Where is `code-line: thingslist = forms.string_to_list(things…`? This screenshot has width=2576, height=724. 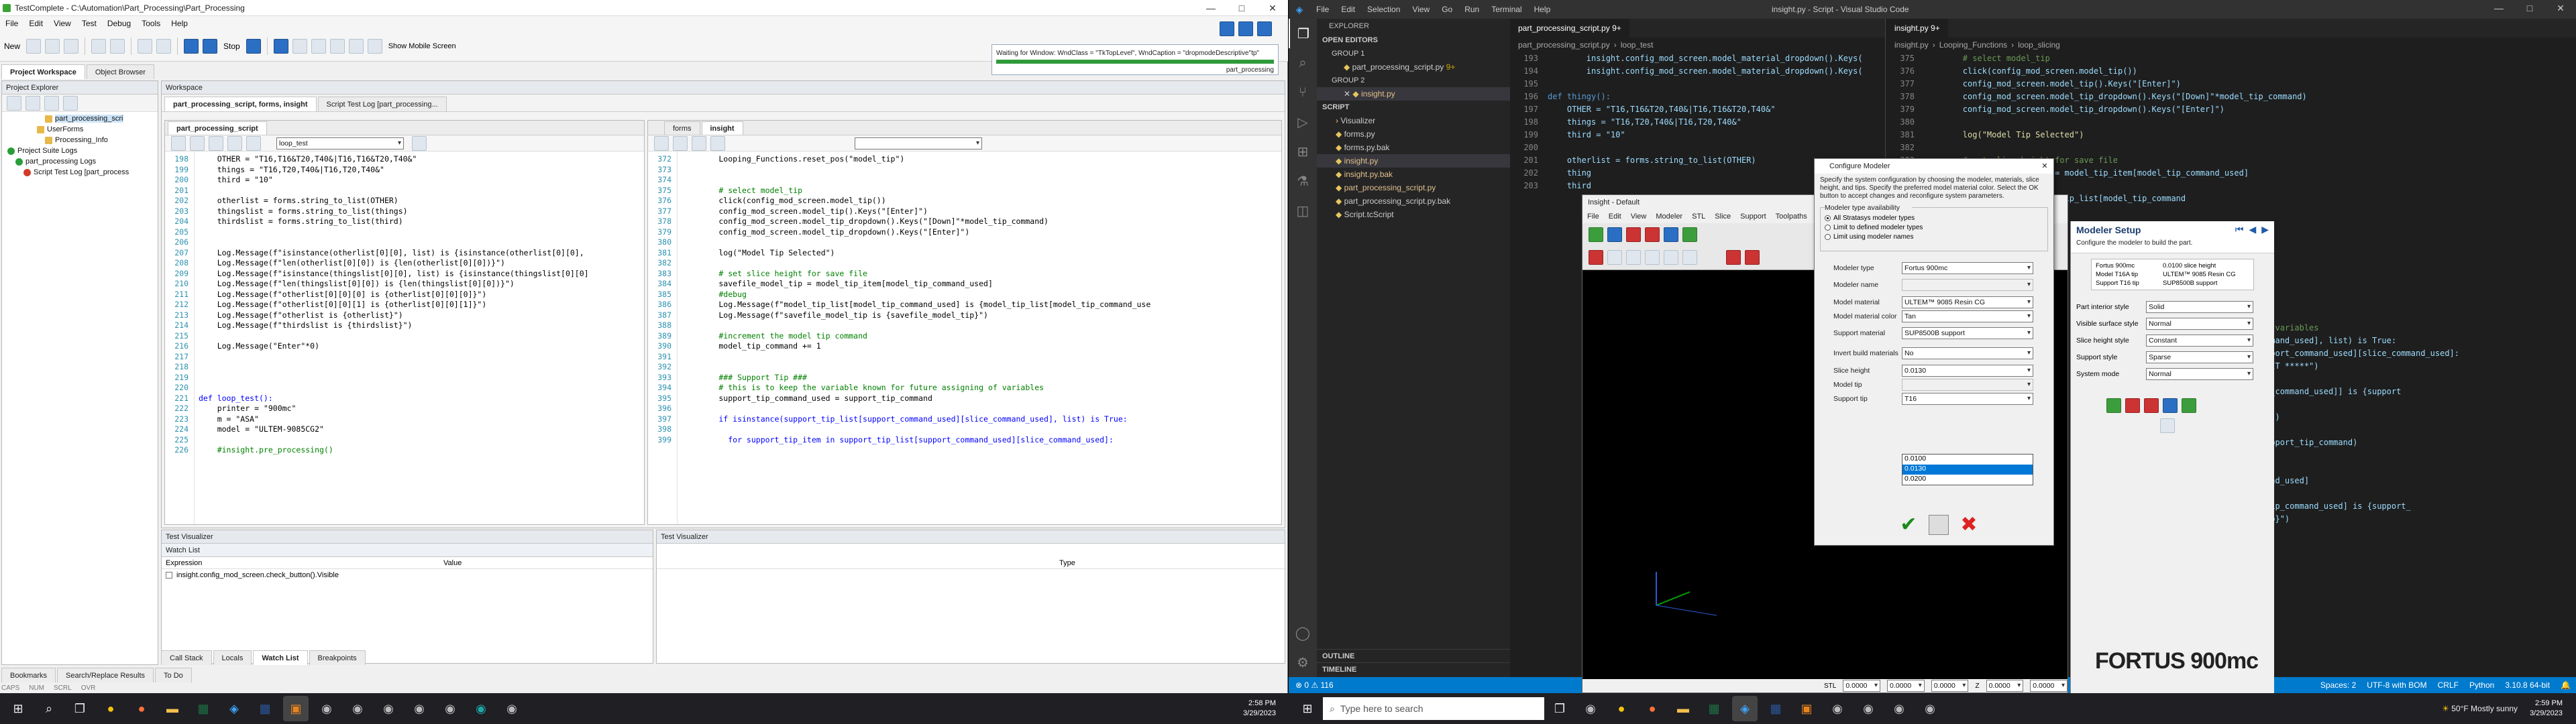
code-line: thingslist = forms.string_to_list(things… is located at coordinates (421, 211).